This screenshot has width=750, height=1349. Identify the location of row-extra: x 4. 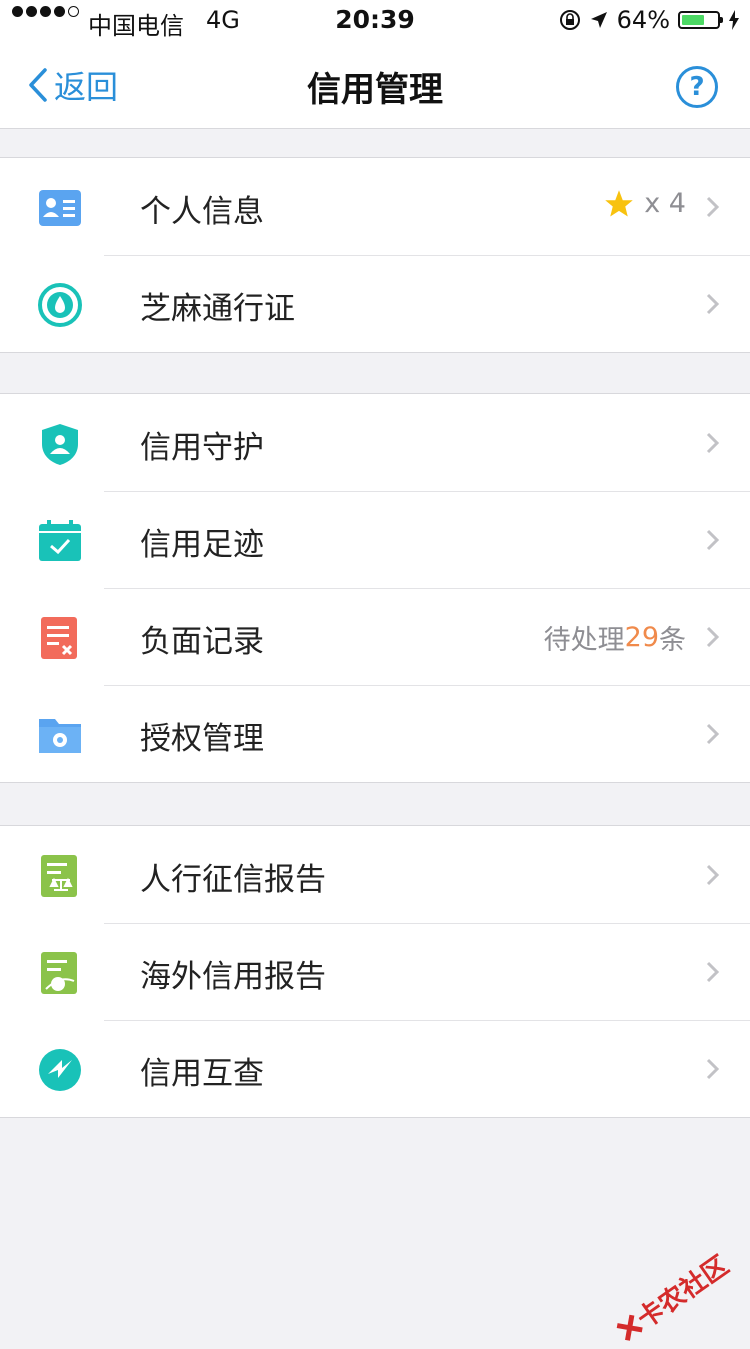
(645, 203).